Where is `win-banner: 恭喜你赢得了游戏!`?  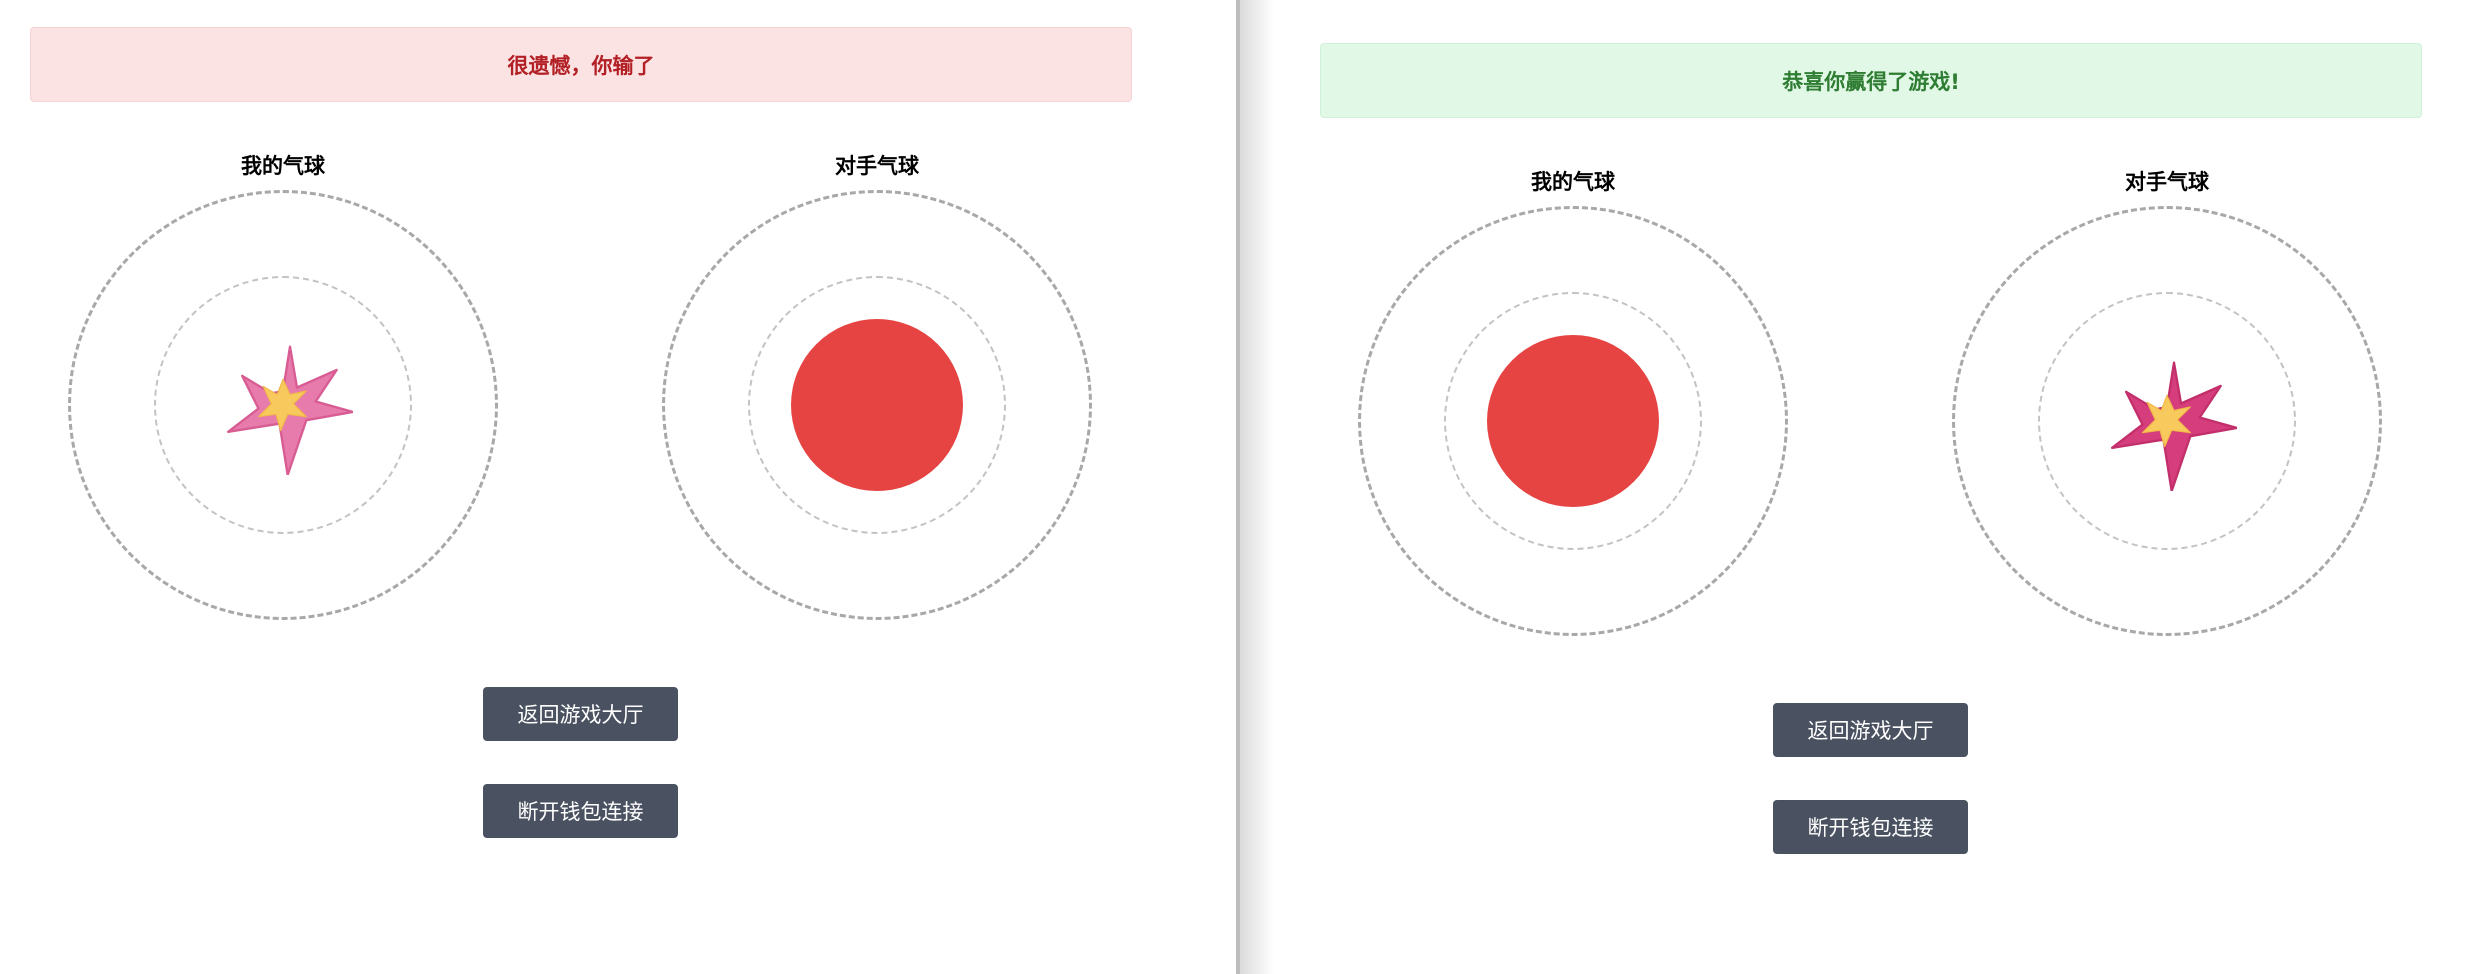
win-banner: 恭喜你赢得了游戏! is located at coordinates (1871, 80).